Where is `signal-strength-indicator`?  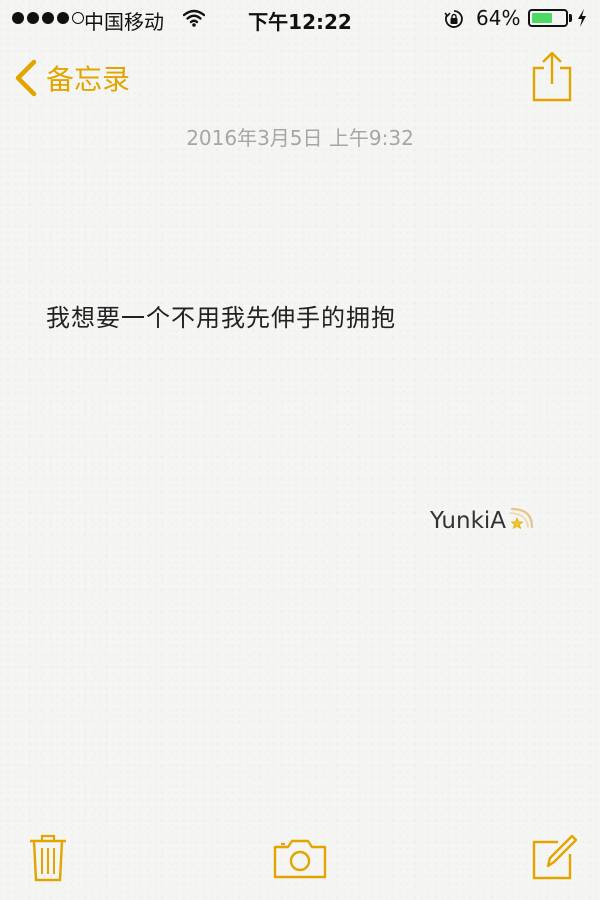 signal-strength-indicator is located at coordinates (48, 18).